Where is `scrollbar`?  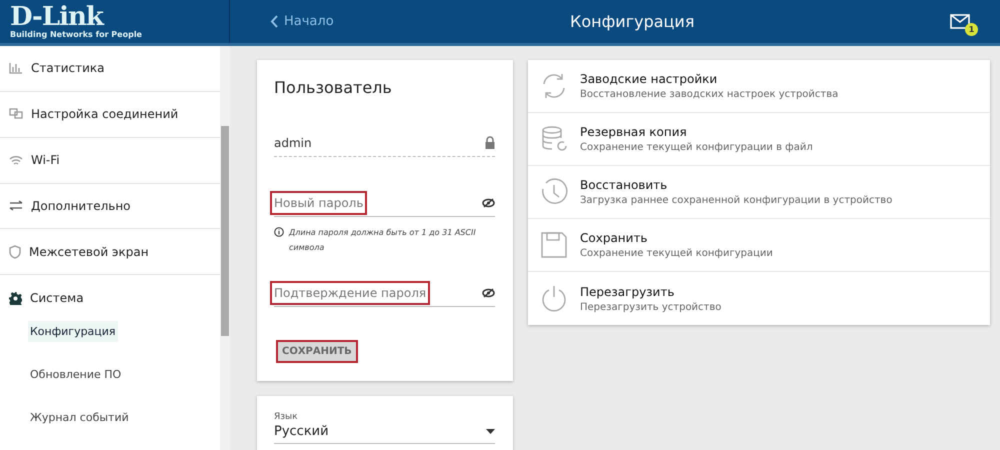 scrollbar is located at coordinates (225, 248).